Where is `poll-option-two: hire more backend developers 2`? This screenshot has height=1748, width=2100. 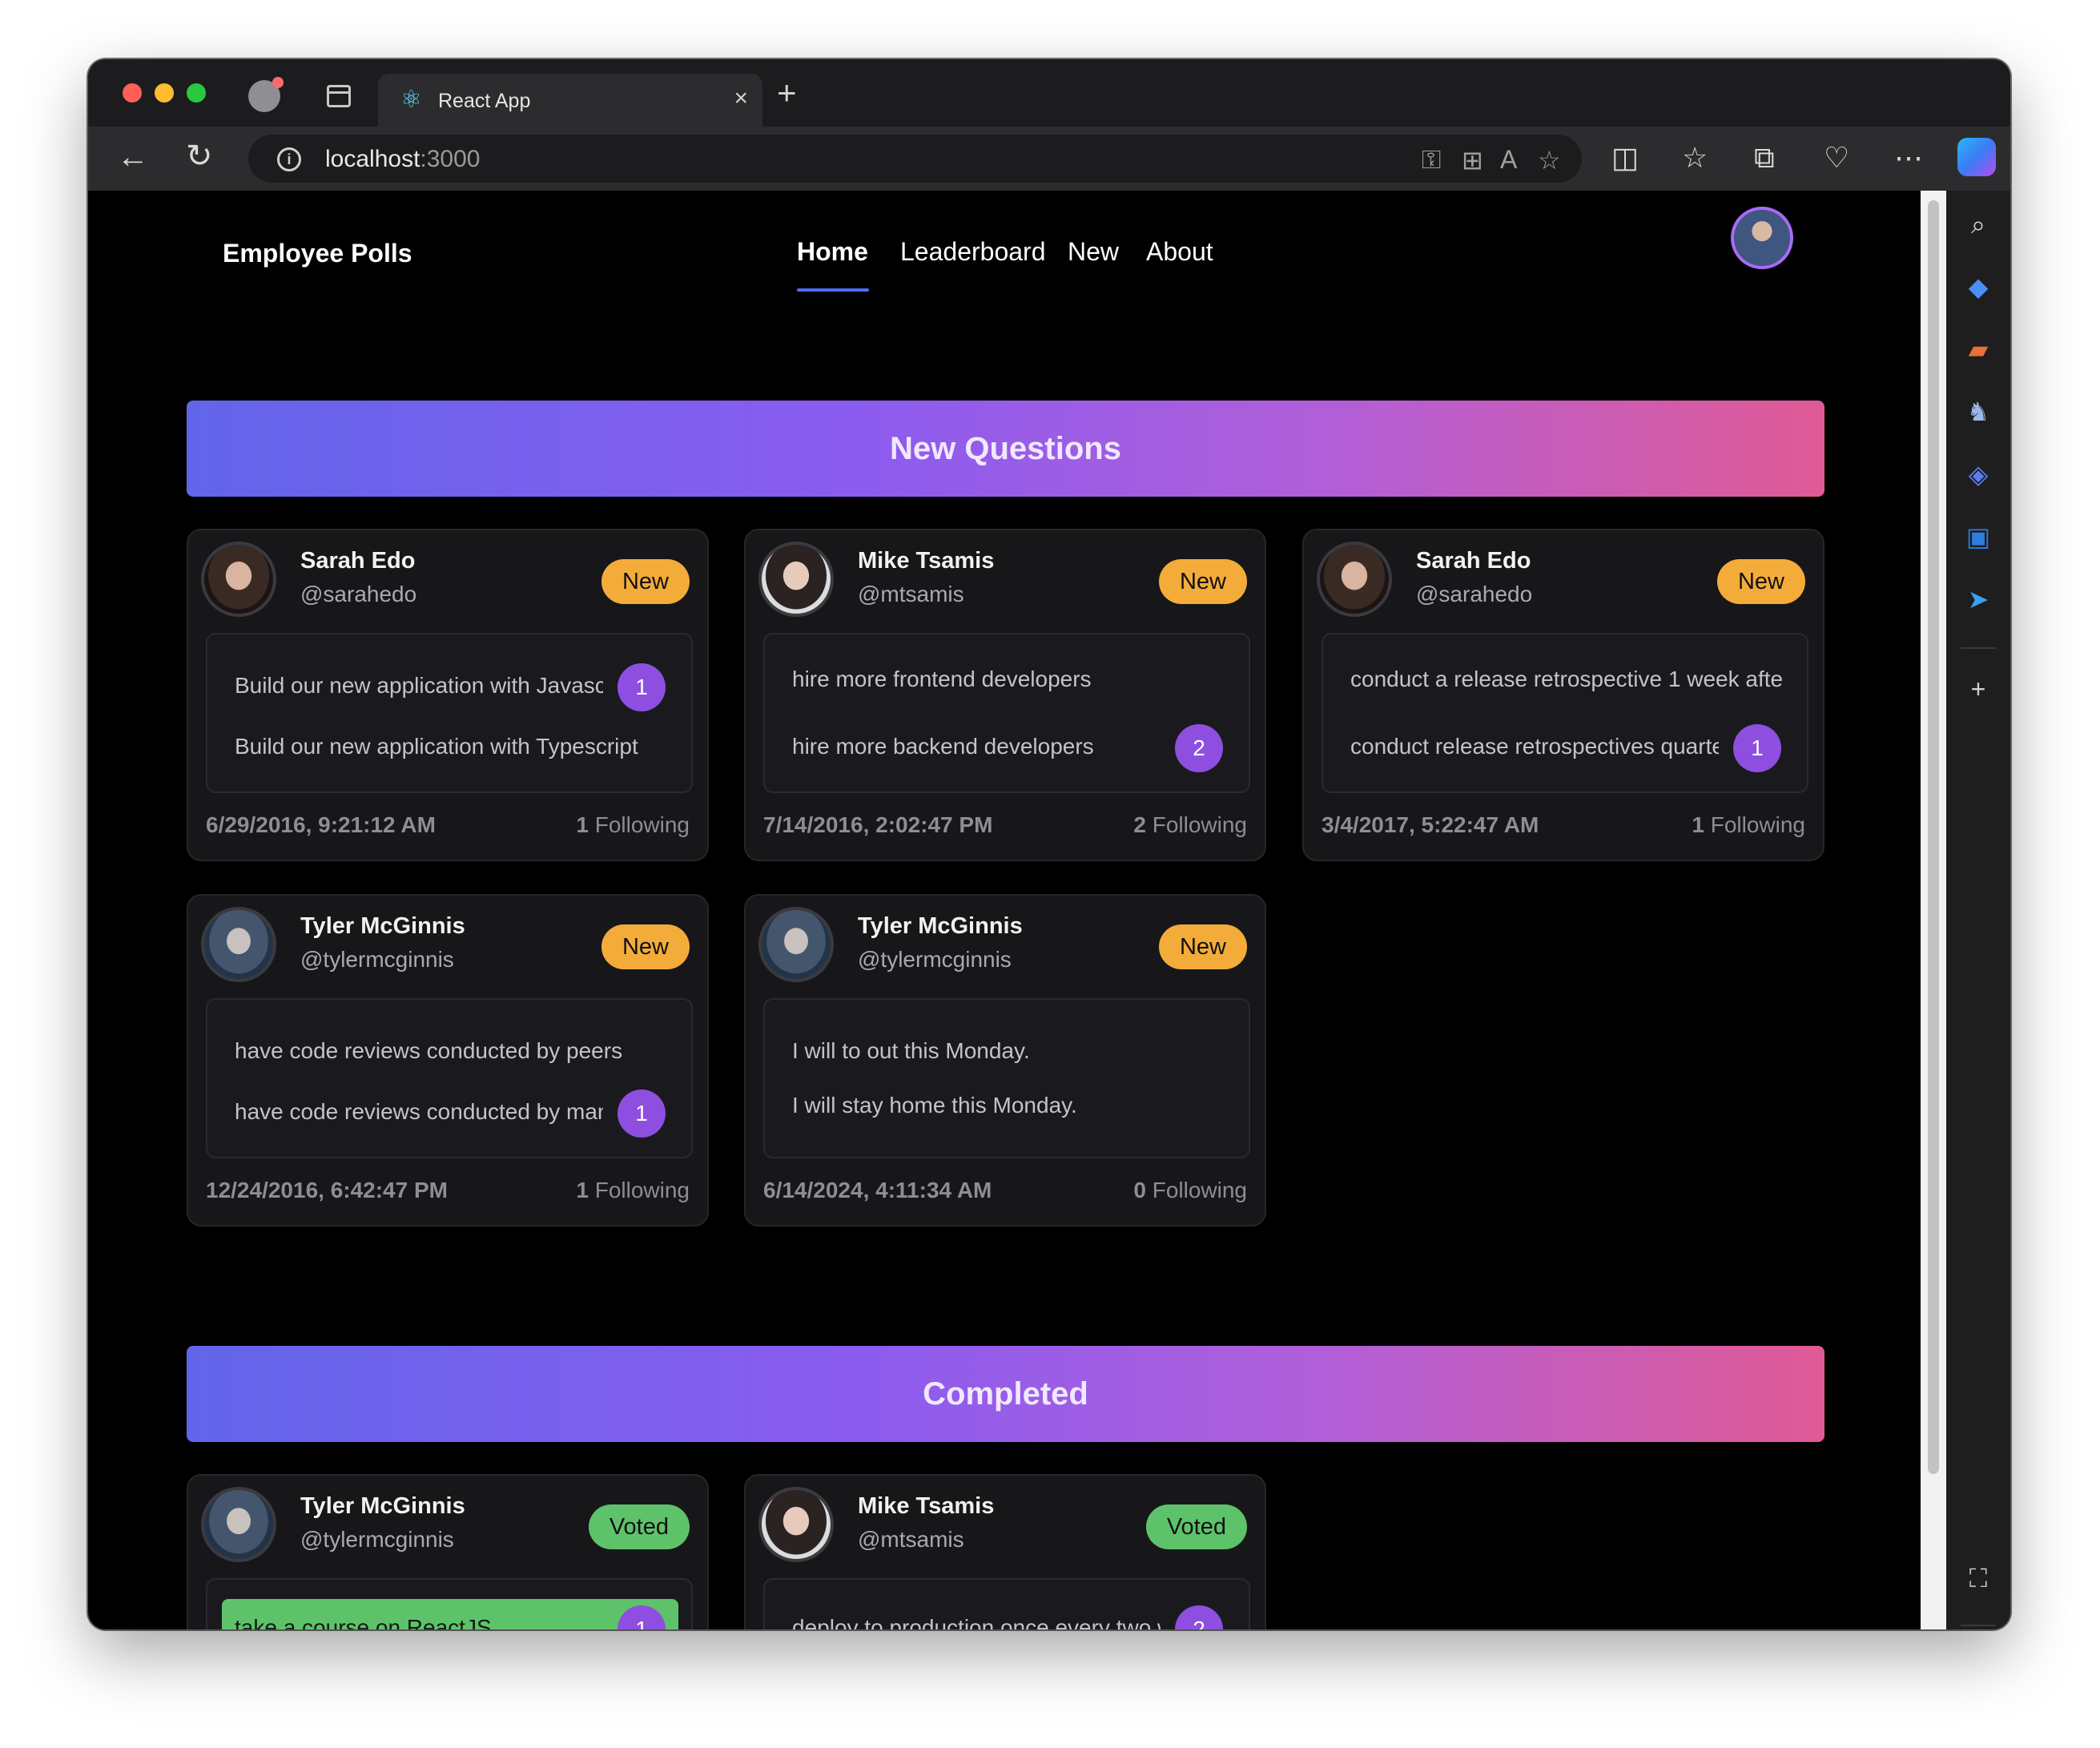 poll-option-two: hire more backend developers 2 is located at coordinates (1007, 747).